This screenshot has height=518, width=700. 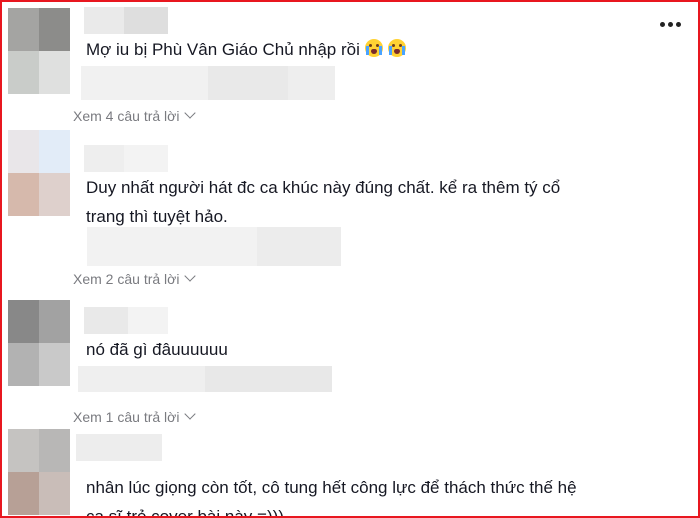 What do you see at coordinates (670, 24) in the screenshot?
I see `more-options-icon` at bounding box center [670, 24].